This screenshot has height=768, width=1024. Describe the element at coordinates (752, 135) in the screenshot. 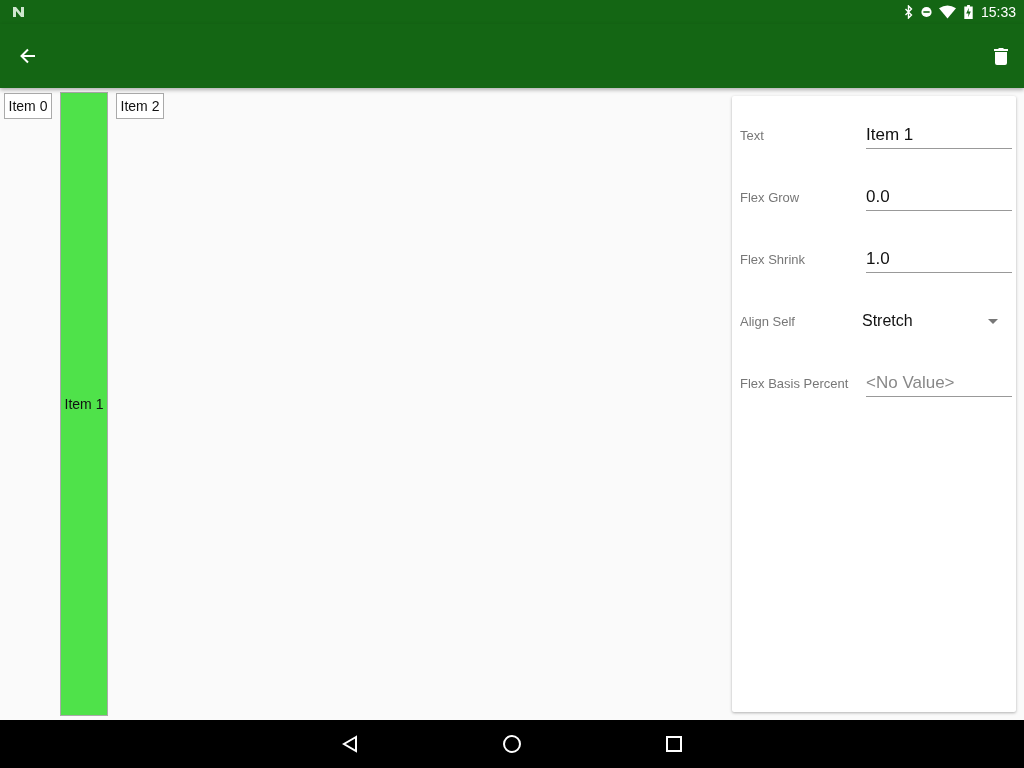

I see `property-label: Text` at that location.